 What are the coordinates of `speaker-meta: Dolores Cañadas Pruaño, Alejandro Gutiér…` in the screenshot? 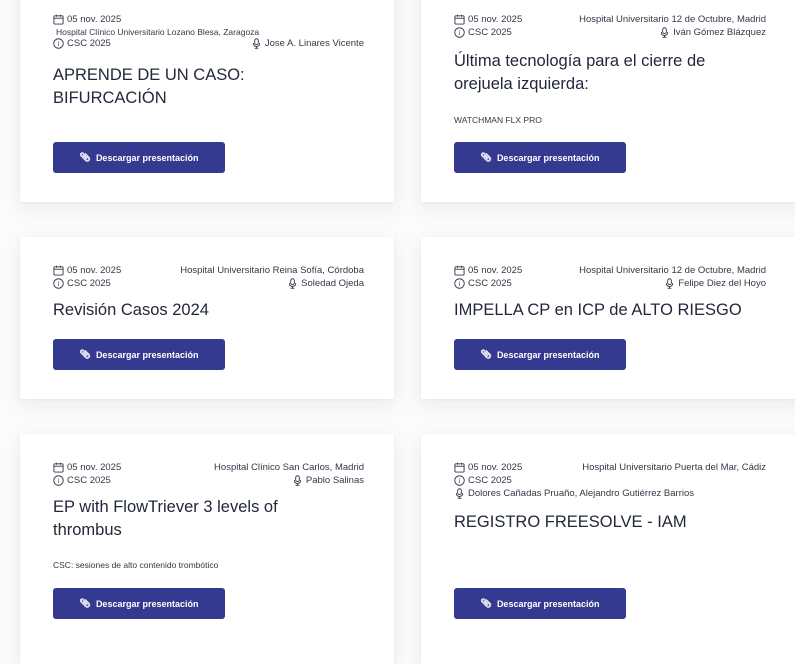 It's located at (574, 493).